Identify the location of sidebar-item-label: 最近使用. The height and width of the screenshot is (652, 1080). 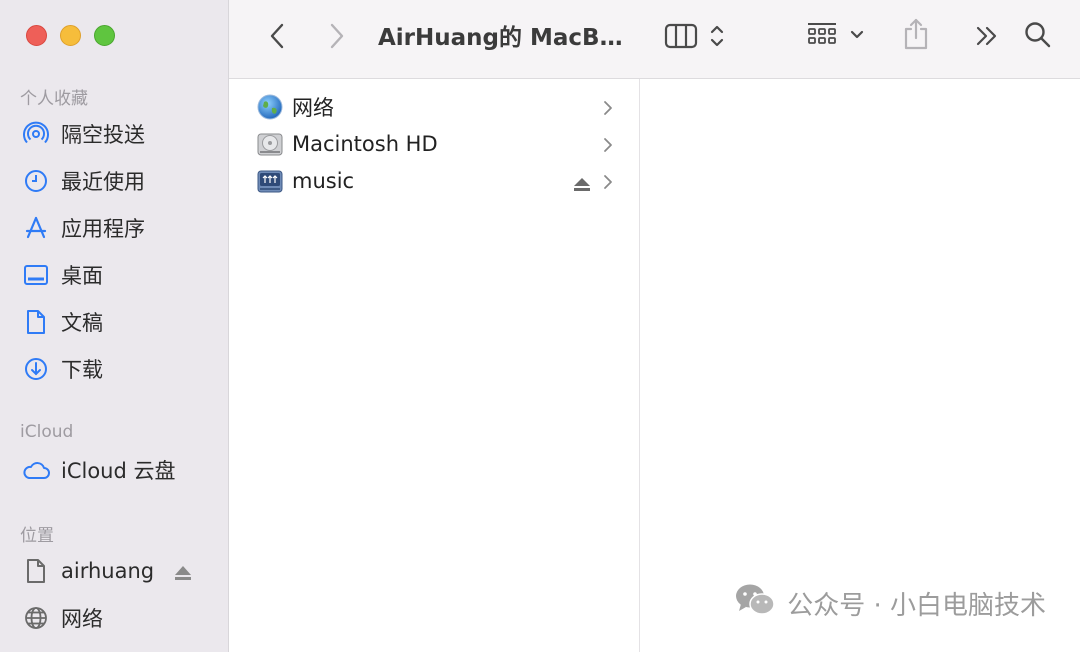
(103, 182).